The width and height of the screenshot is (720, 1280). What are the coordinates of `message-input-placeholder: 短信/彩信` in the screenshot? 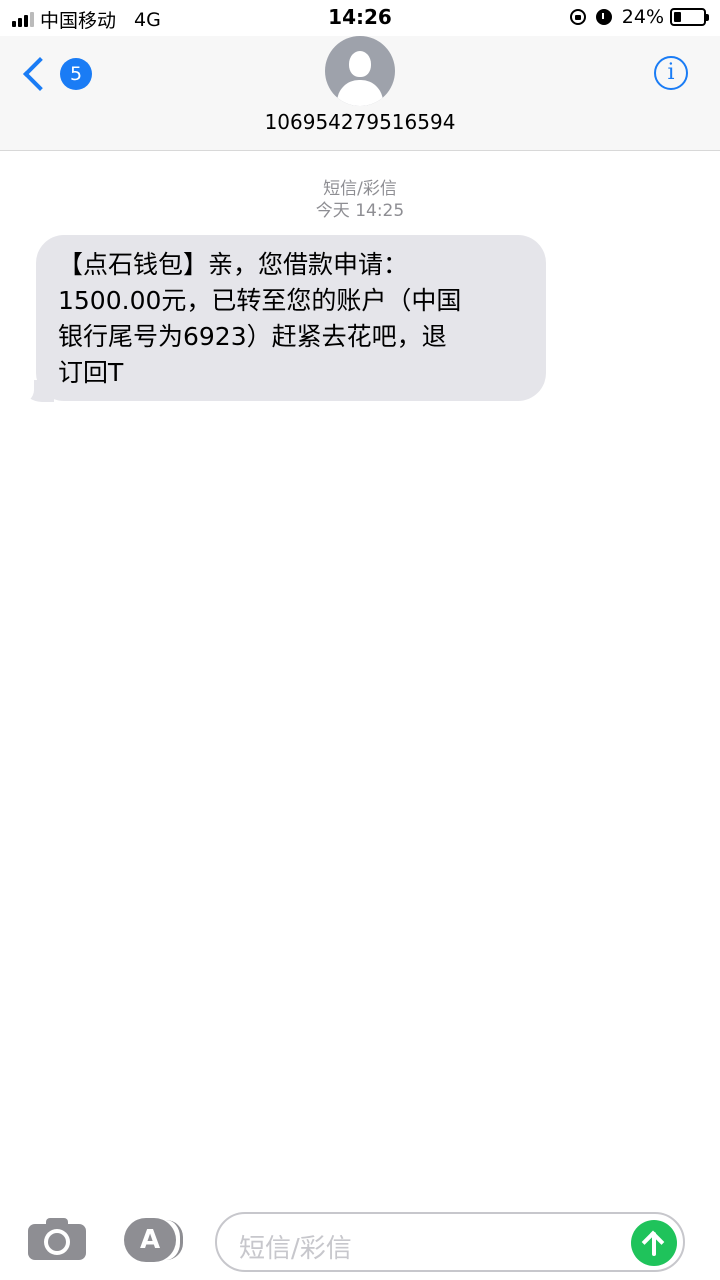 It's located at (295, 1249).